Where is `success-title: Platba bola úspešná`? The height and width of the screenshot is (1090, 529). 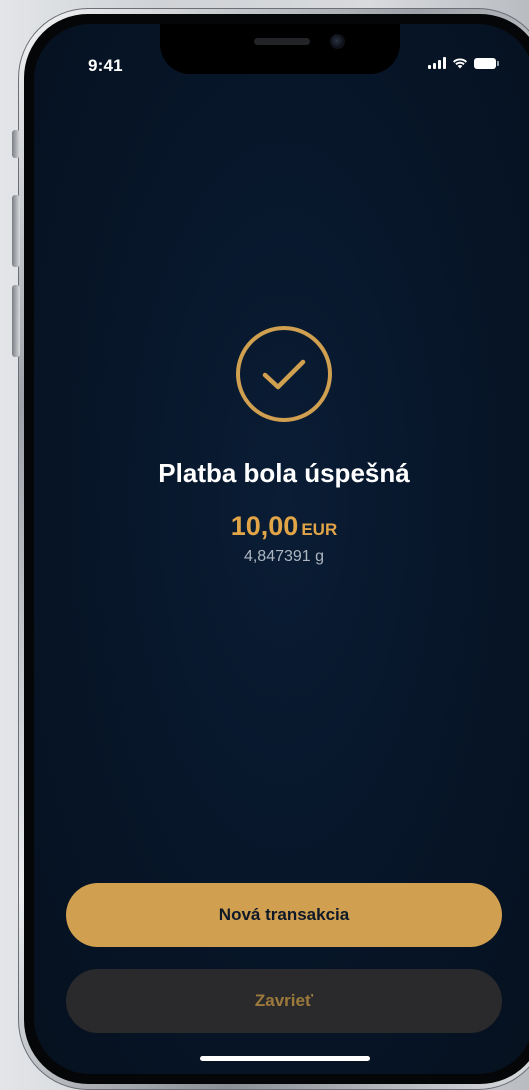
success-title: Platba bola úspešná is located at coordinates (284, 473).